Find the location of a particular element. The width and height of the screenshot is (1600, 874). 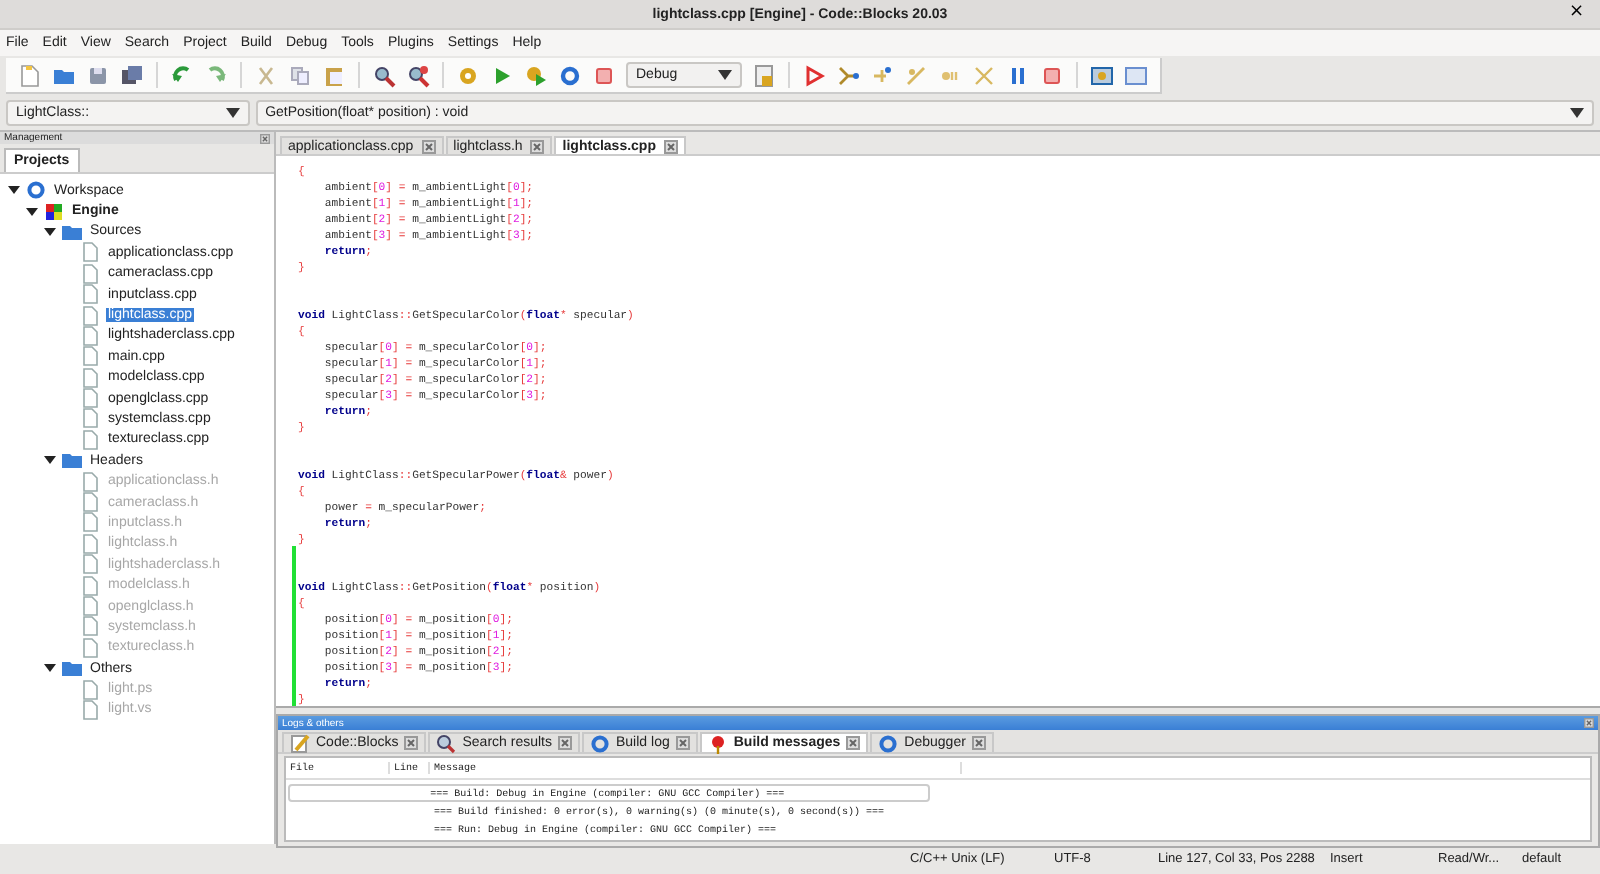

clipboard-icon is located at coordinates (334, 75).